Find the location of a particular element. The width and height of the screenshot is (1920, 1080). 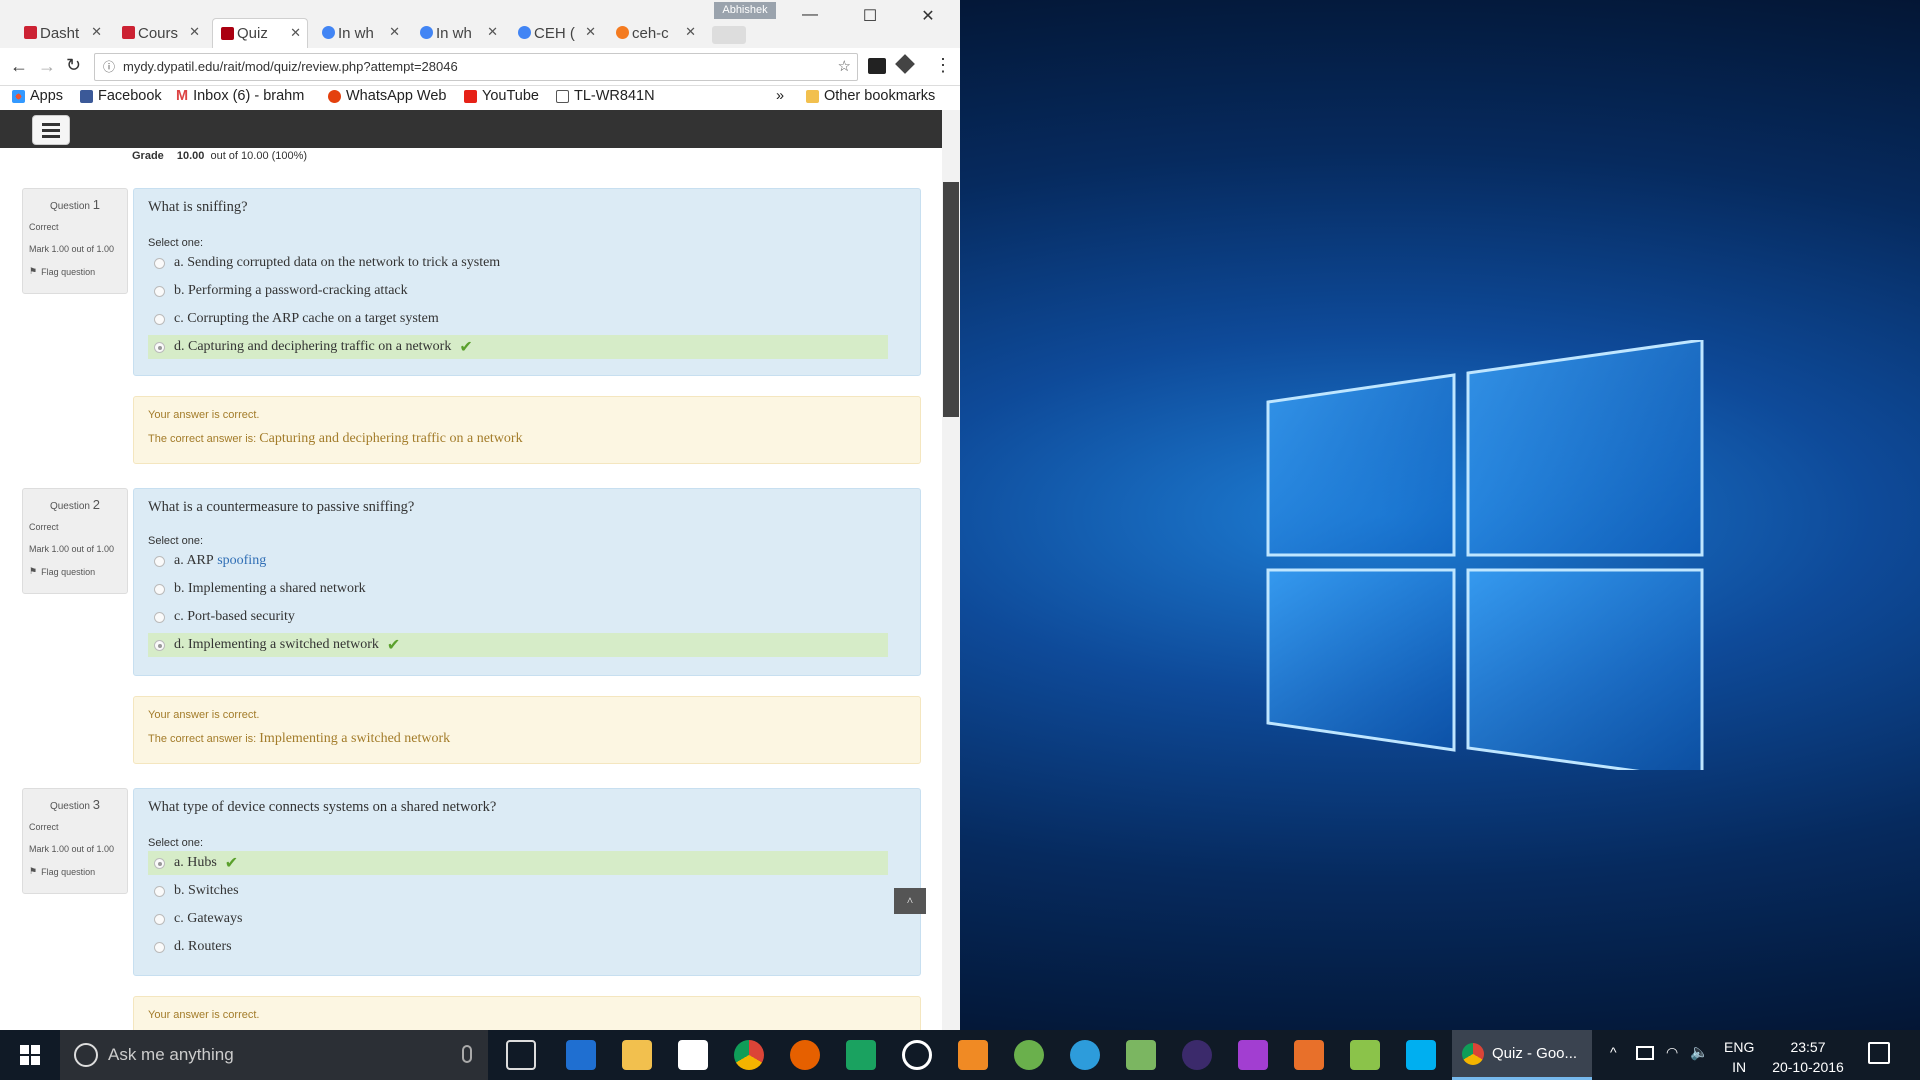

notepad-icon is located at coordinates (1141, 1055).